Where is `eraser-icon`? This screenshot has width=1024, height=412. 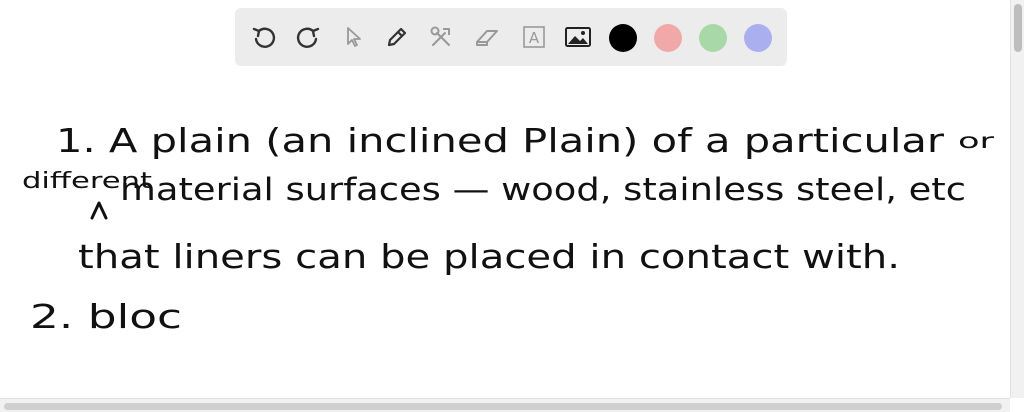 eraser-icon is located at coordinates (487, 38).